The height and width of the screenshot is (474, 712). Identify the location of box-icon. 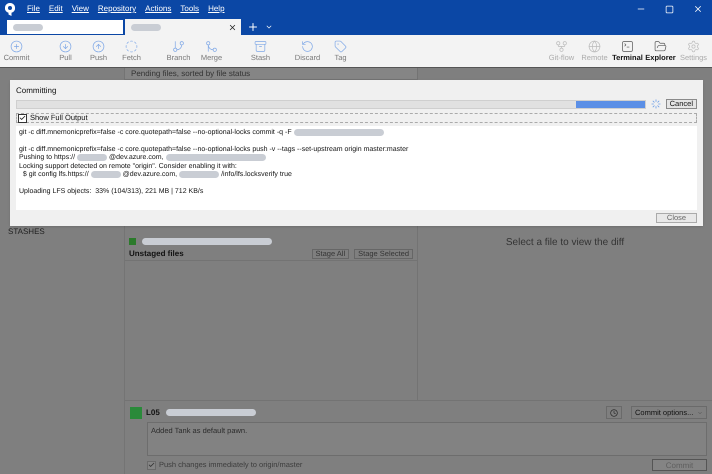
(260, 47).